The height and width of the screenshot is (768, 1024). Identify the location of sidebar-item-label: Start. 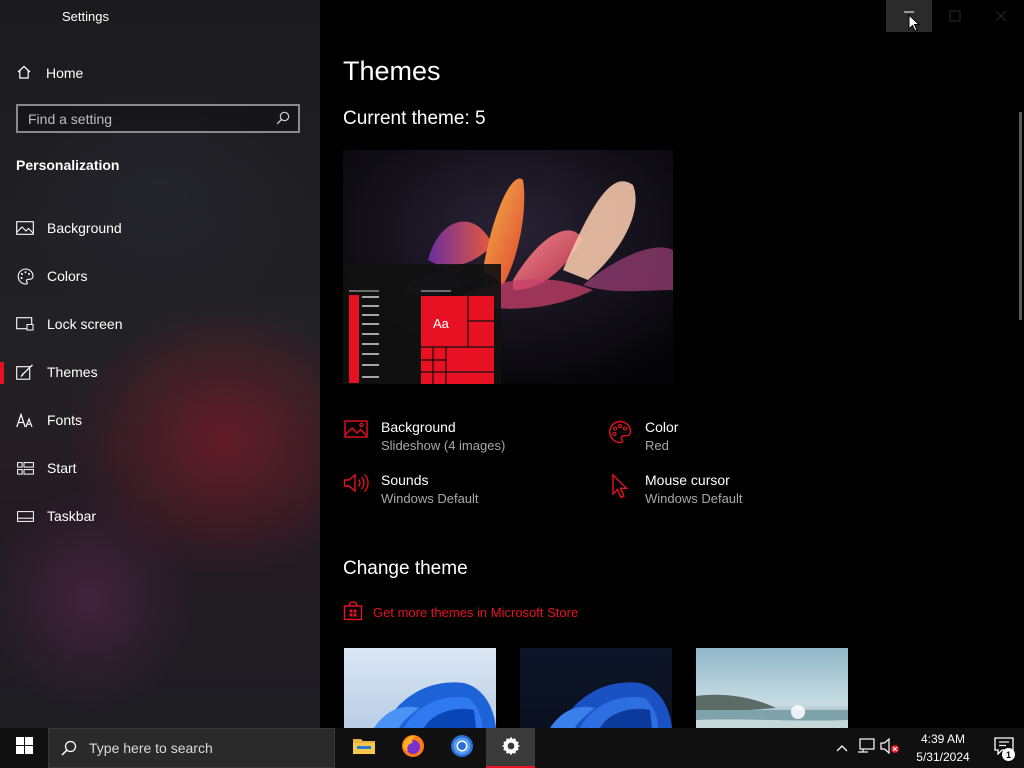
(62, 468).